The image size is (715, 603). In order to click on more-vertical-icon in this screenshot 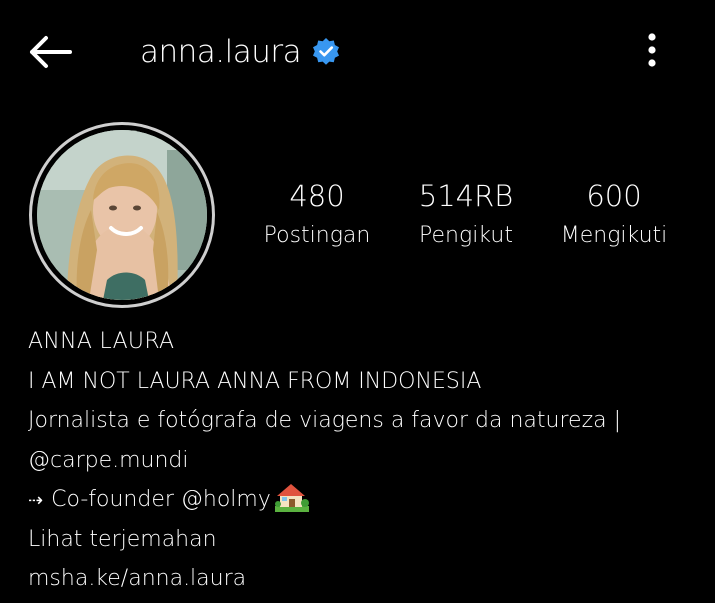, I will do `click(652, 50)`.